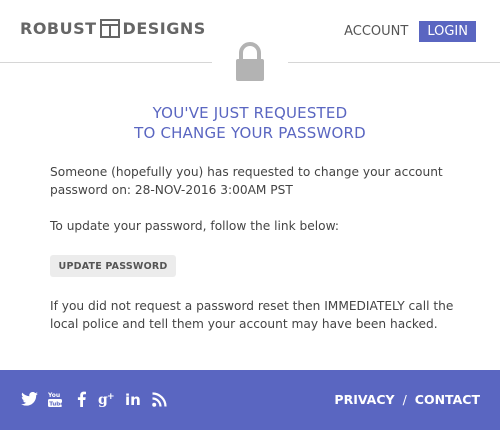 This screenshot has width=500, height=430. I want to click on google-plus-icon: g +, so click(107, 399).